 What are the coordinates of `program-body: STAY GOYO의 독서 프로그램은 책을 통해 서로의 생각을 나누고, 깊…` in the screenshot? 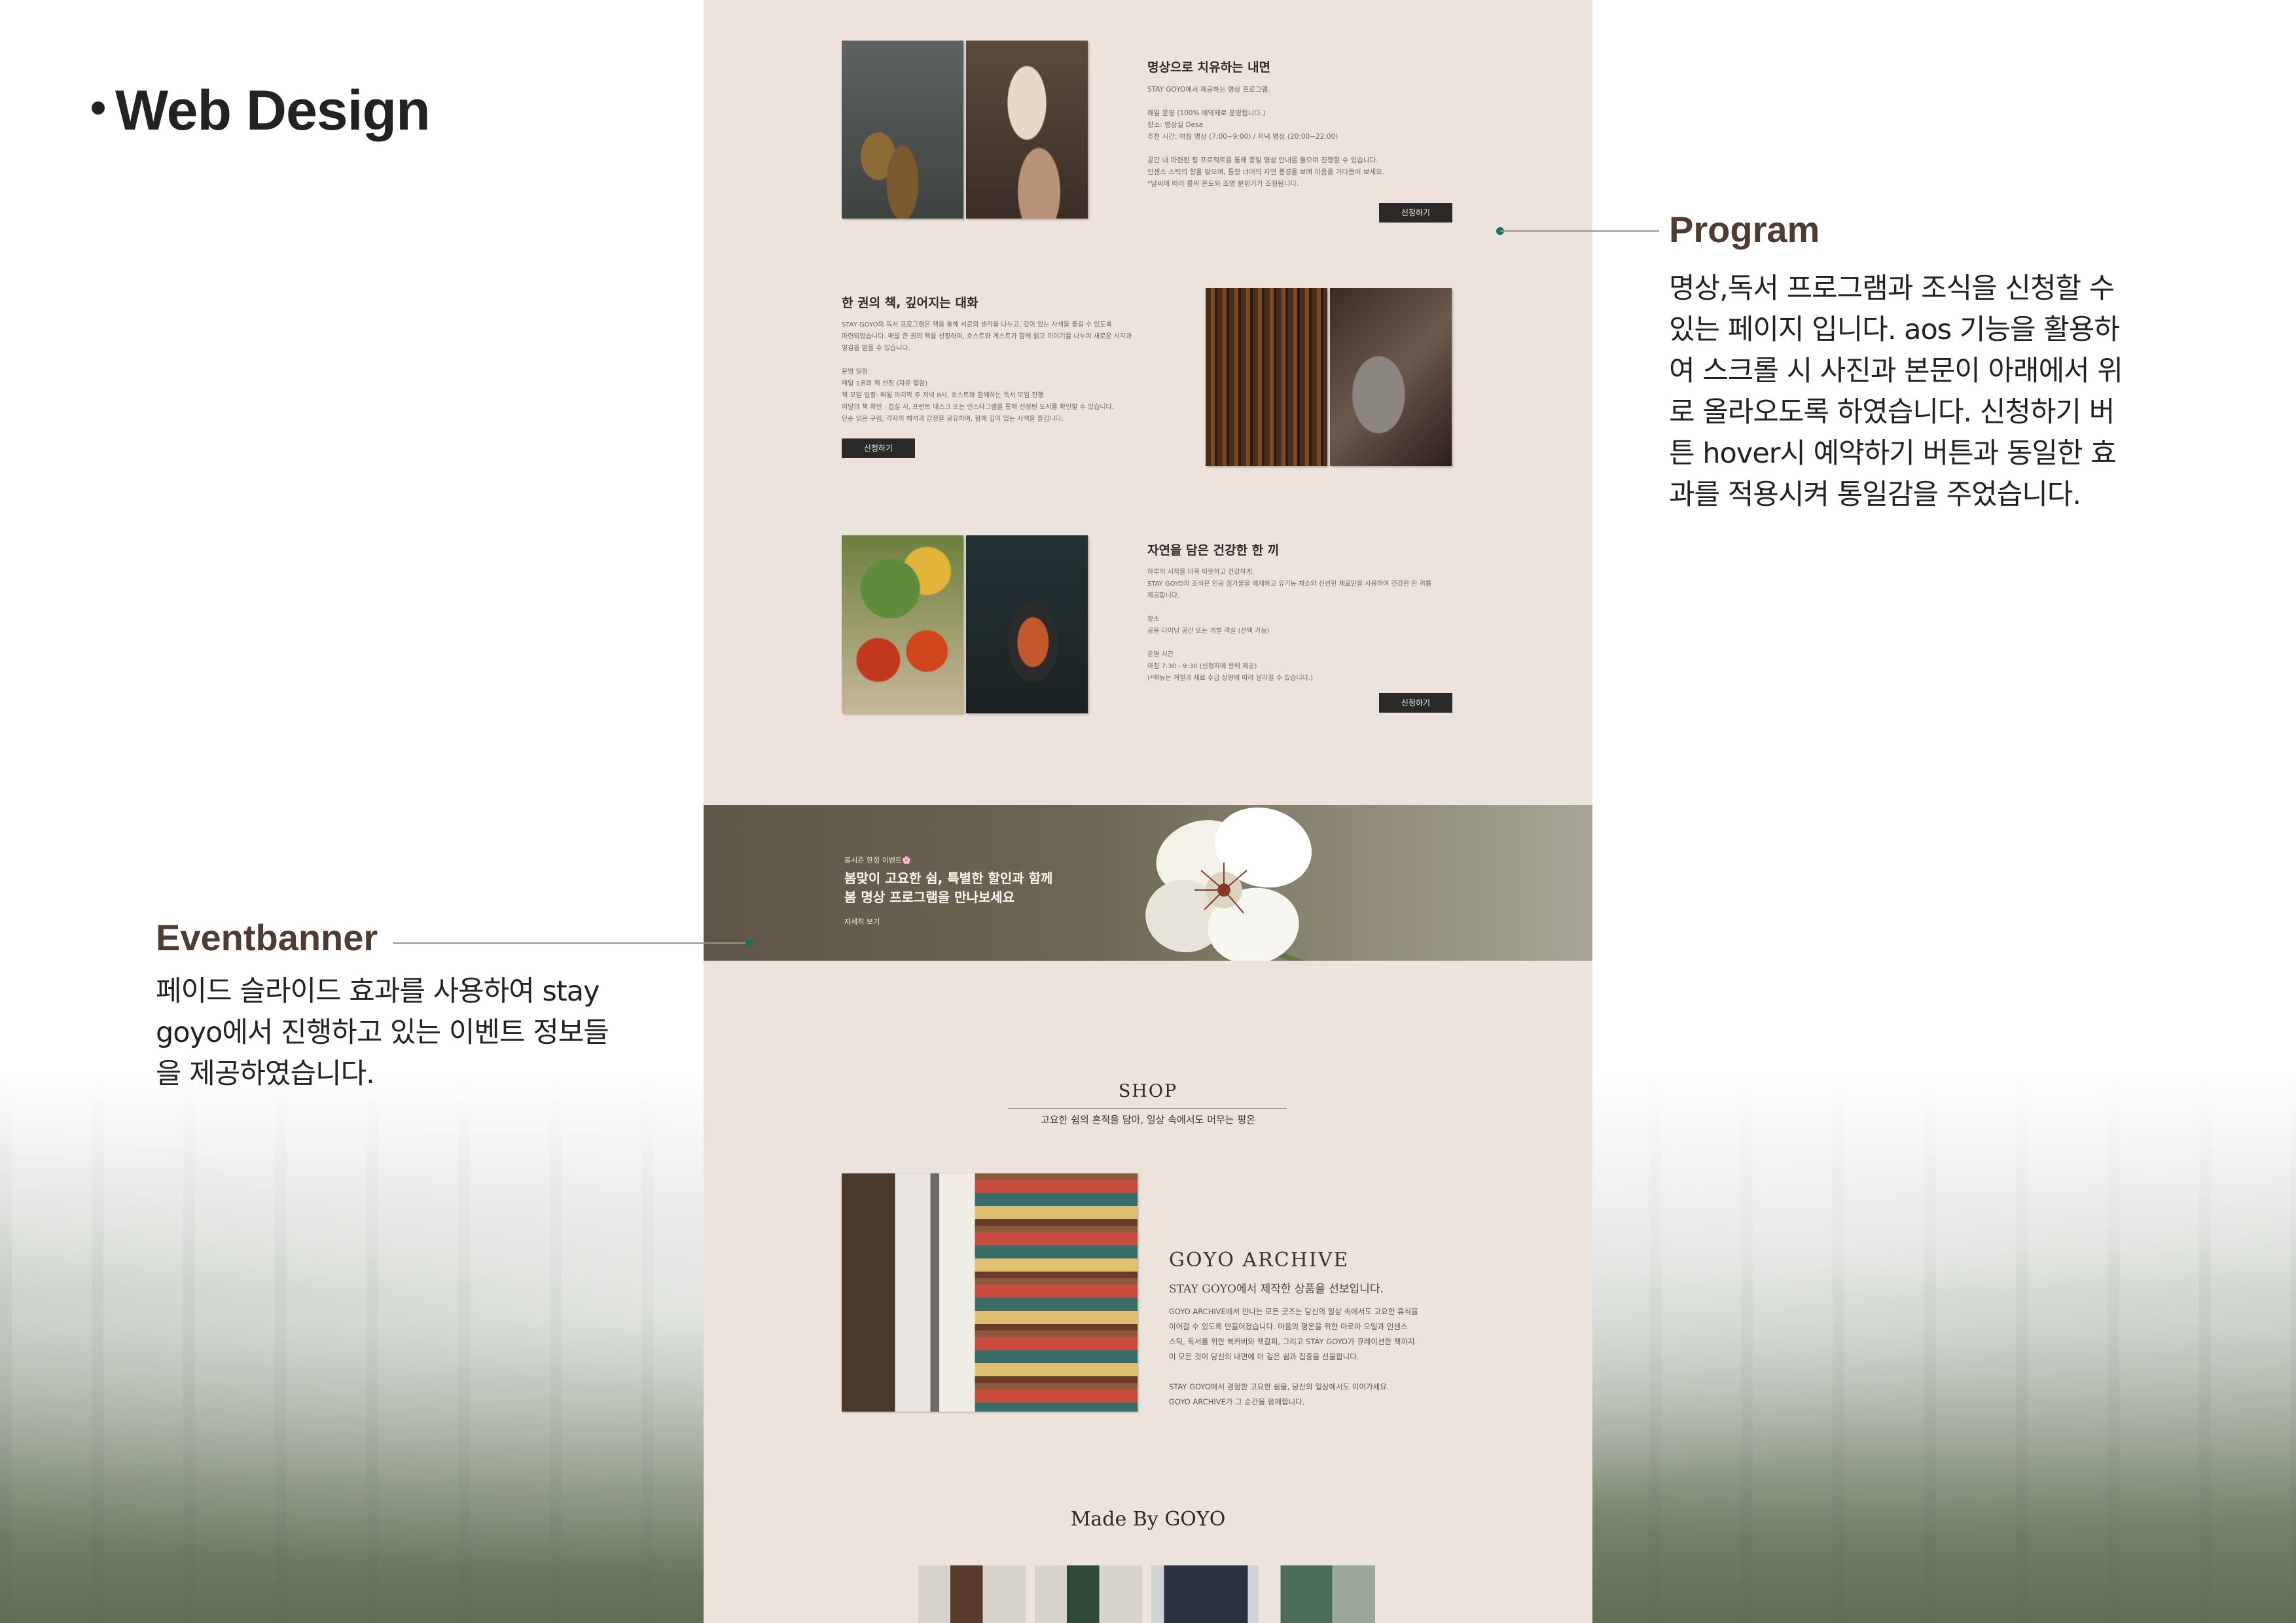 It's located at (987, 372).